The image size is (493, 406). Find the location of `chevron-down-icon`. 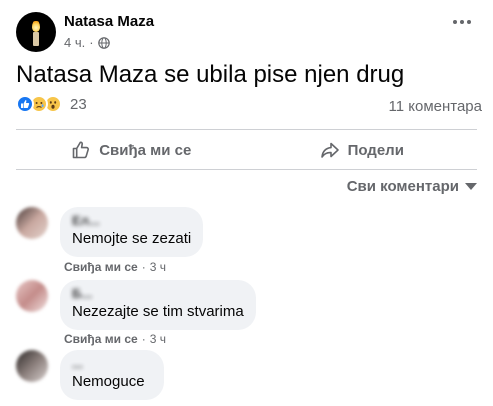

chevron-down-icon is located at coordinates (471, 186).